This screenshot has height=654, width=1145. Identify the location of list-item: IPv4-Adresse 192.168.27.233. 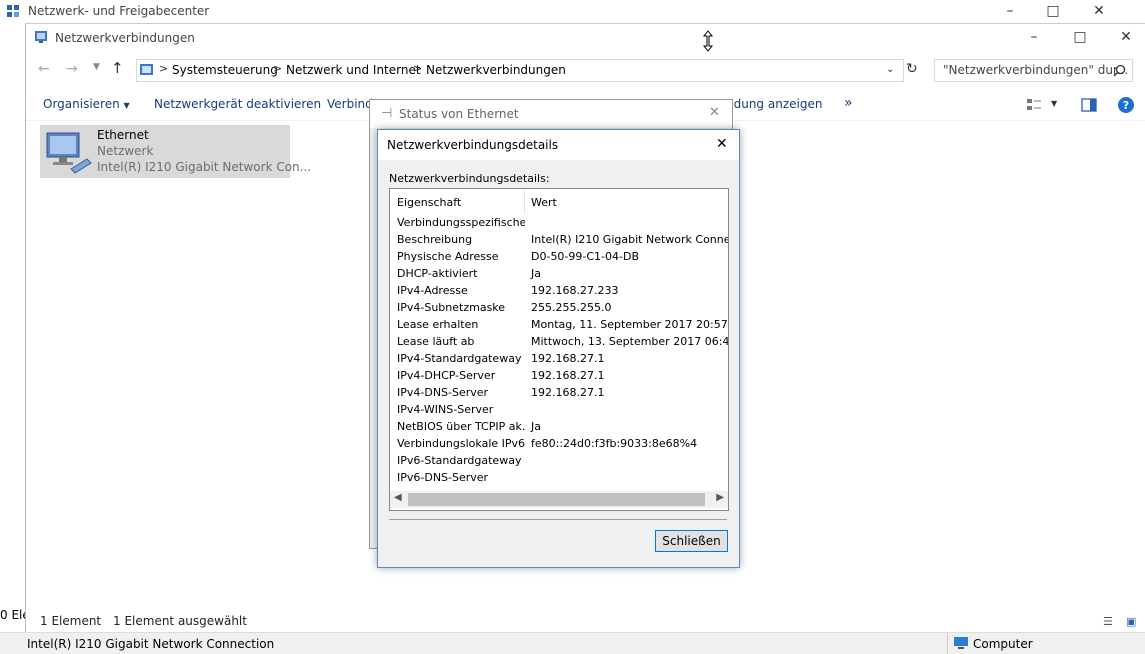
(559, 291).